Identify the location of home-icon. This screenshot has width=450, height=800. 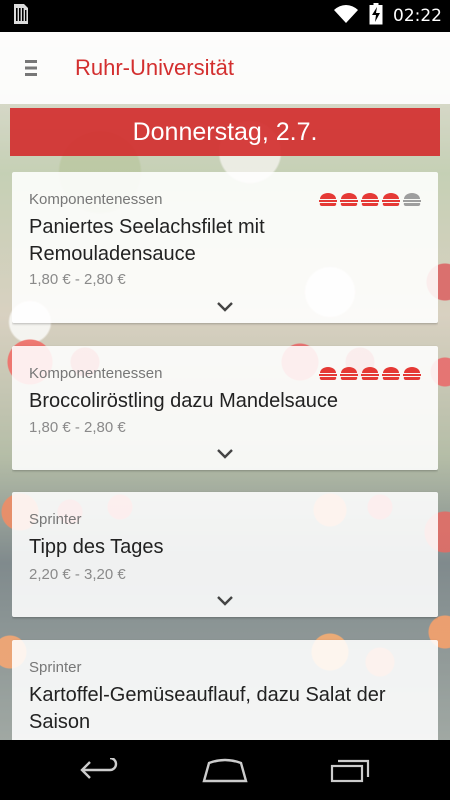
(225, 770).